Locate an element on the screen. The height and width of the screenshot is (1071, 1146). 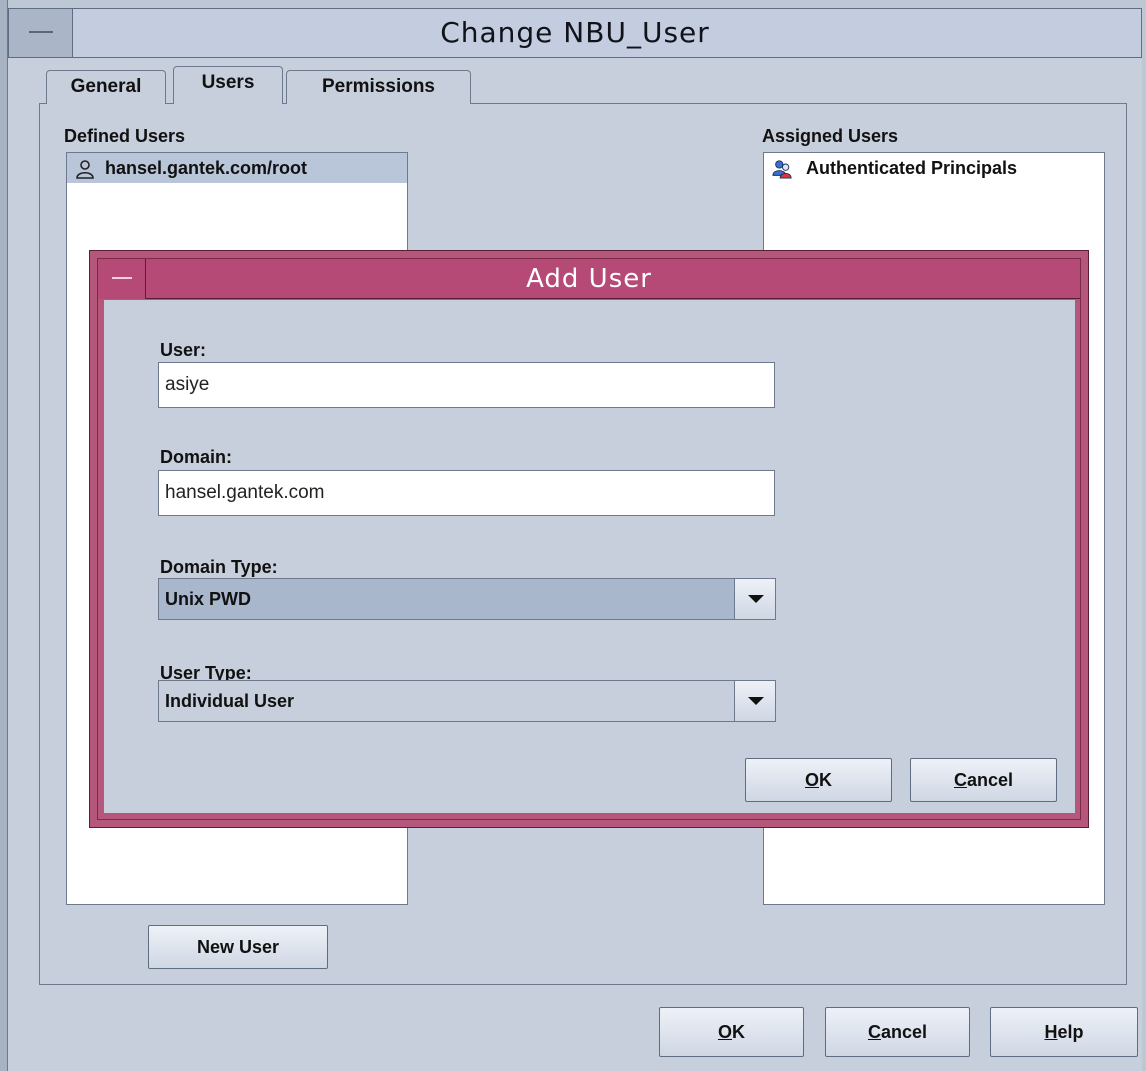
dialog-title: Add User is located at coordinates (589, 279).